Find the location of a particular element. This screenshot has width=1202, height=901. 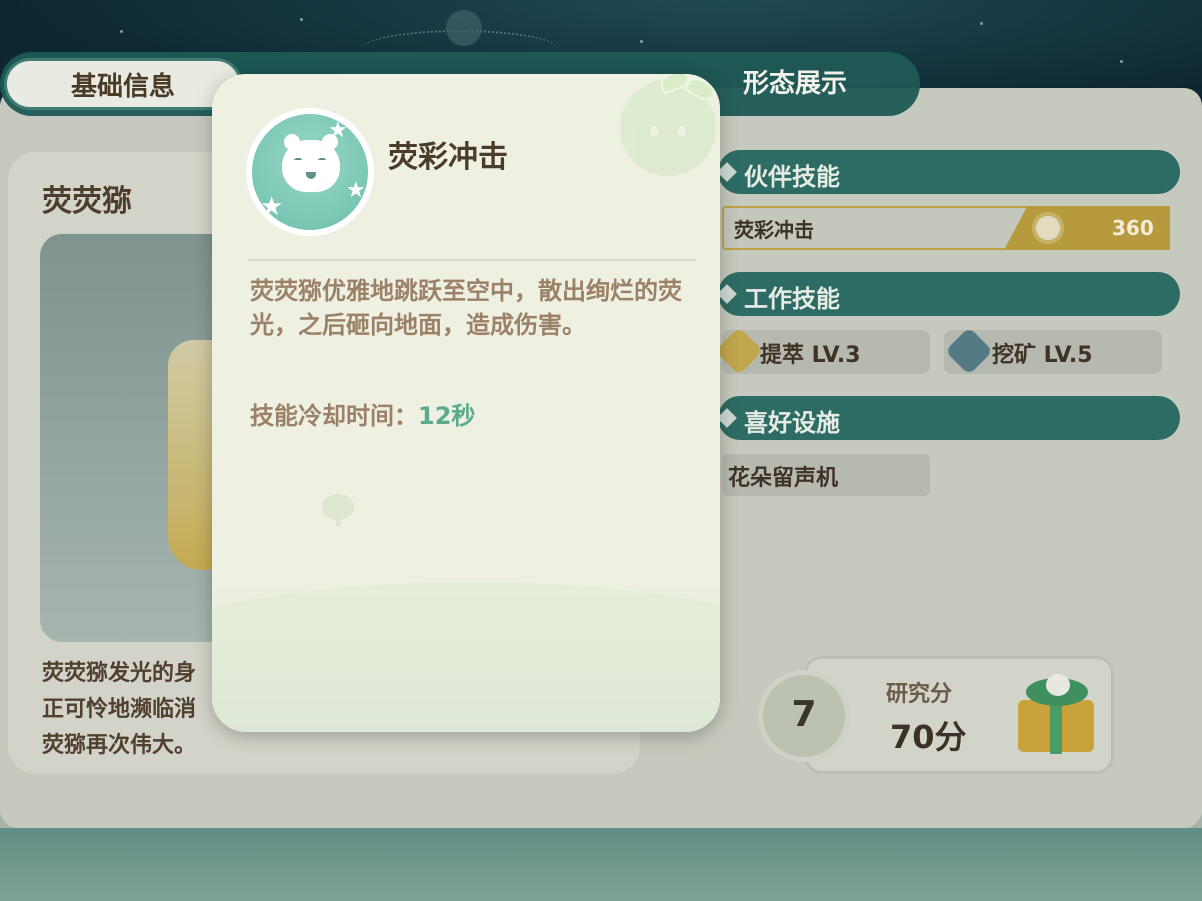

popup-skill-description: 荧荧猕优雅地跳跃至空中，散出绚烂的荧光，之后砸向地面，造成伤害。 is located at coordinates (466, 308).